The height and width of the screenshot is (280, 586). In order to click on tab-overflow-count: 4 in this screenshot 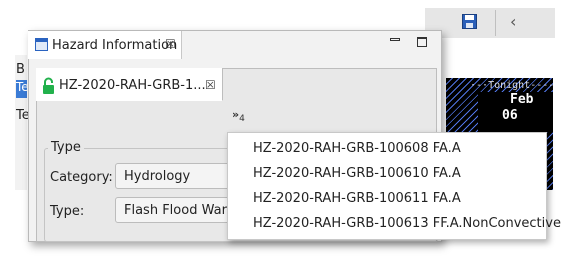, I will do `click(242, 119)`.